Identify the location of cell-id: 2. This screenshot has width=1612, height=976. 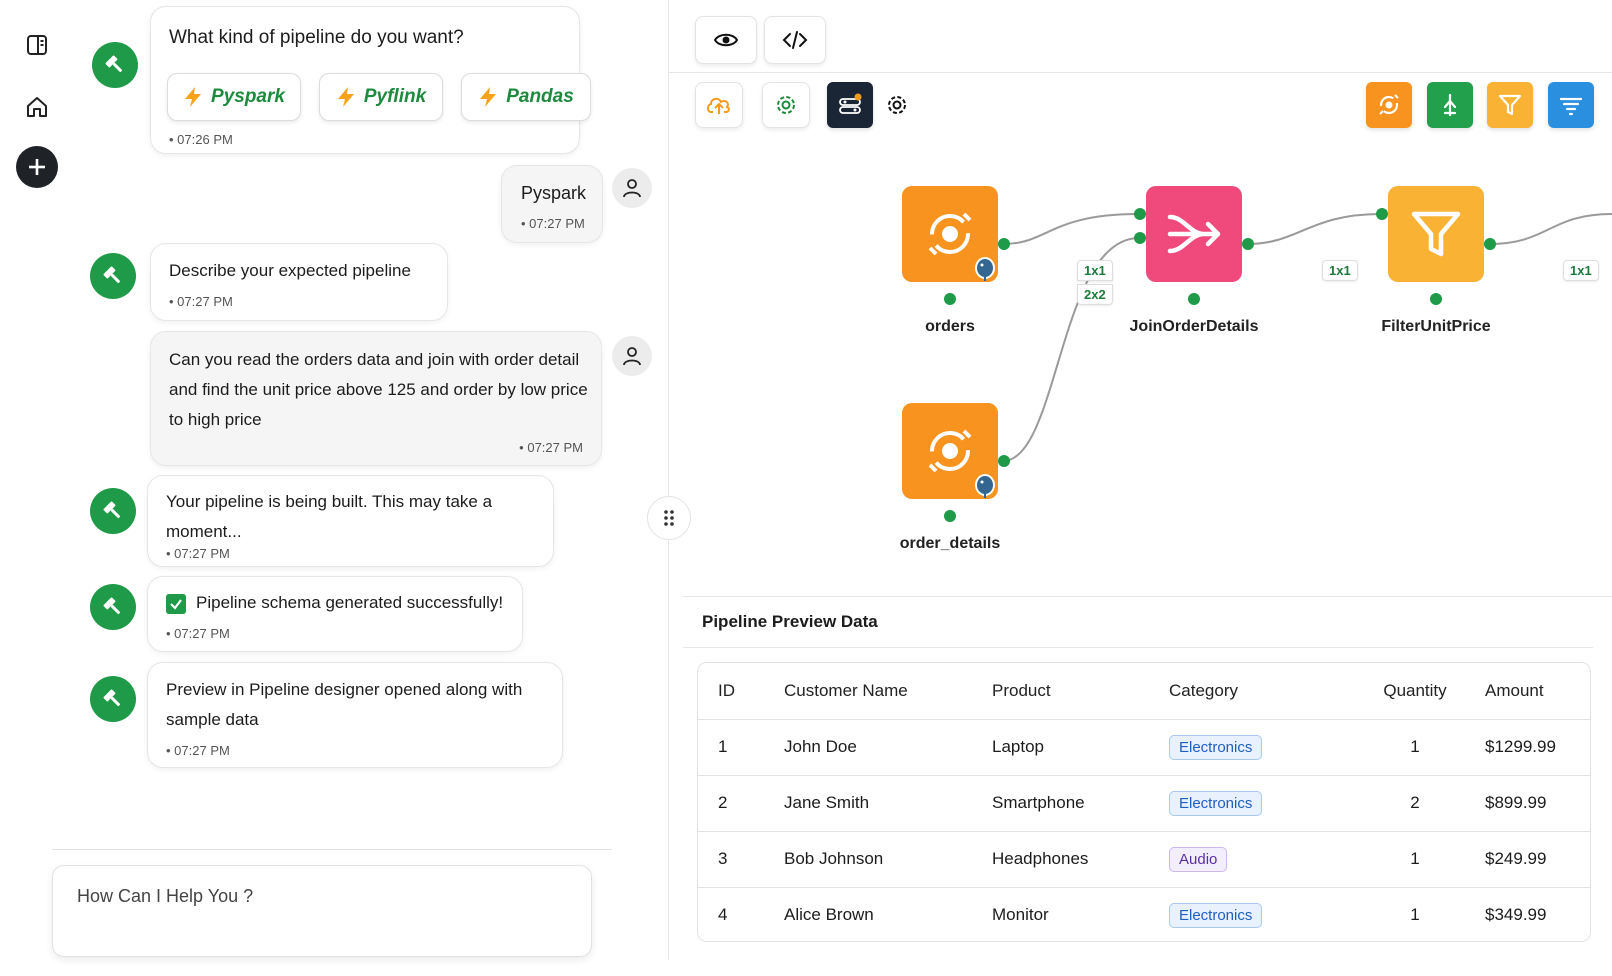
(741, 803).